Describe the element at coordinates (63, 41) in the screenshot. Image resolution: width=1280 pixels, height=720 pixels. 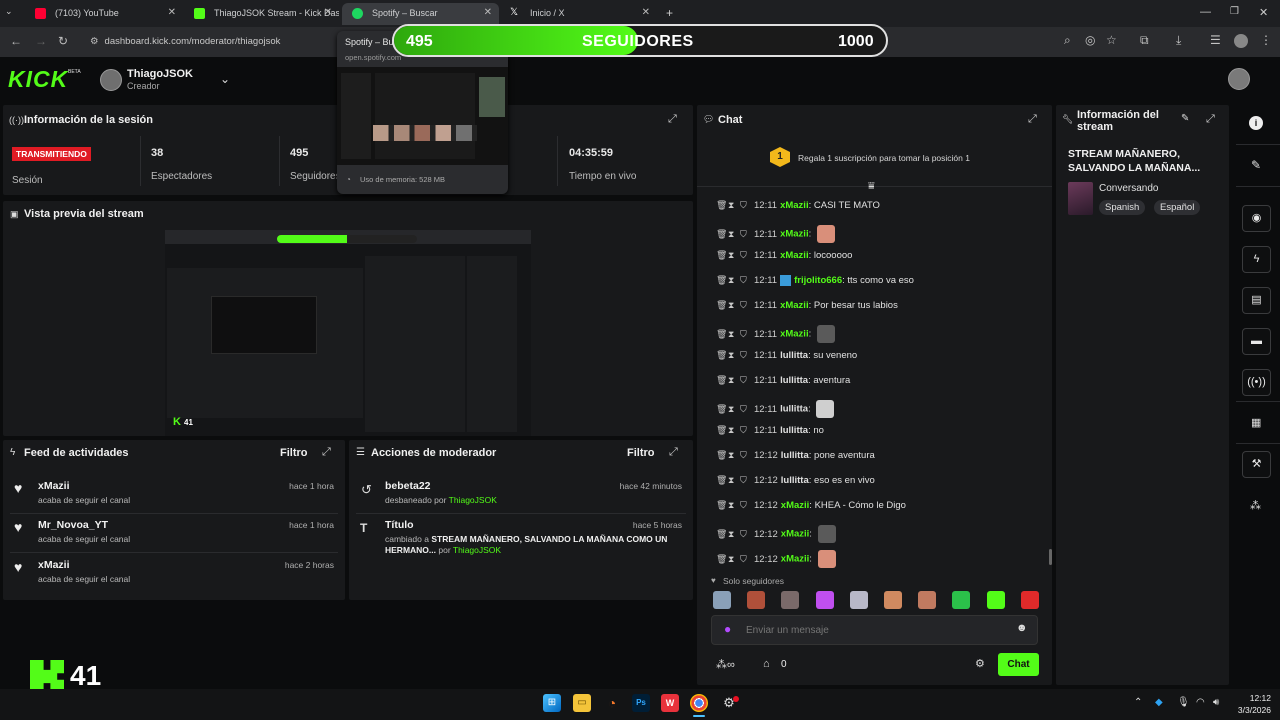
I see `reload-icon: ↻` at that location.